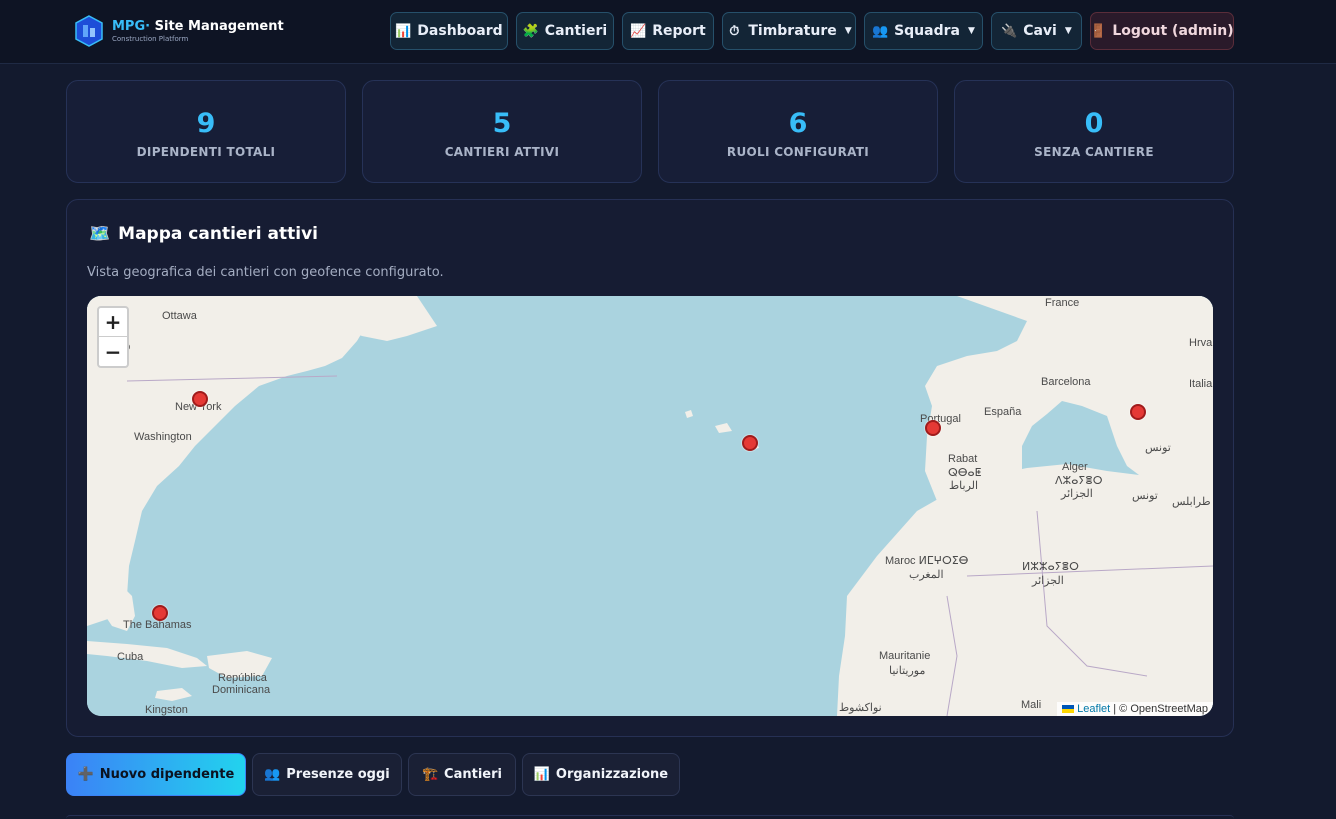 The image size is (1336, 819). What do you see at coordinates (1050, 567) in the screenshot?
I see `map-label: ⵍⵣⵣⴰⵢⴻⵔ` at bounding box center [1050, 567].